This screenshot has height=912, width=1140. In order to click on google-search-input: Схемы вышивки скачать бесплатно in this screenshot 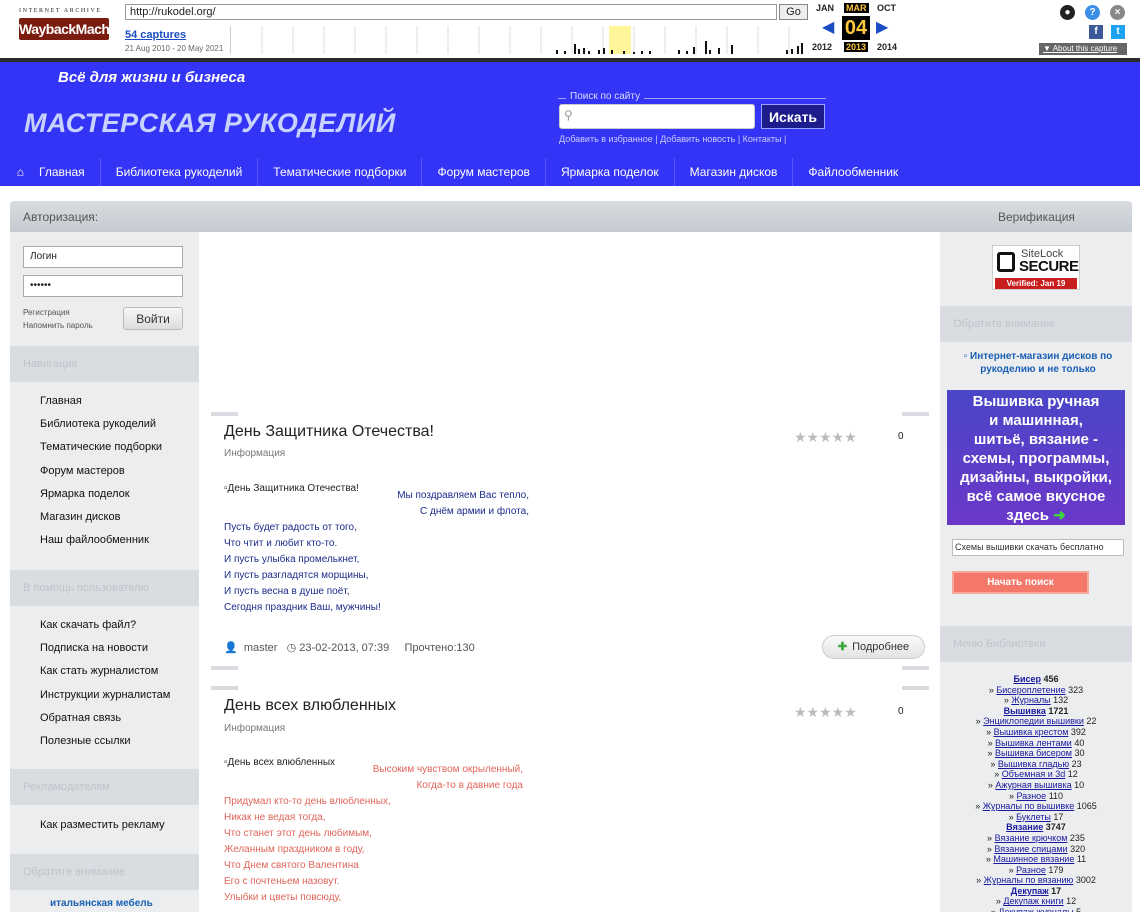, I will do `click(1038, 547)`.